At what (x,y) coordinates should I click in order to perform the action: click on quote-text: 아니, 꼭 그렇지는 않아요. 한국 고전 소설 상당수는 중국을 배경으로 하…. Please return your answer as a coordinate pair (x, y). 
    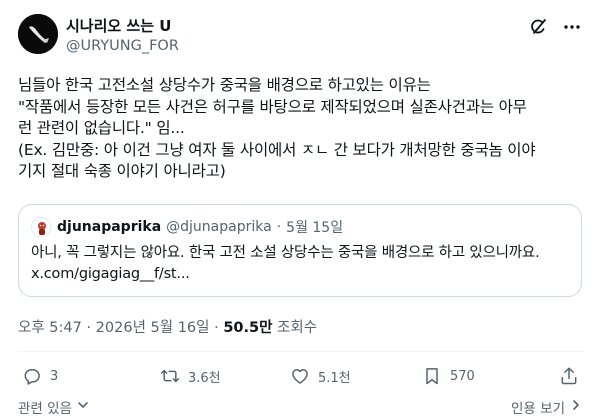
    Looking at the image, I should click on (300, 264).